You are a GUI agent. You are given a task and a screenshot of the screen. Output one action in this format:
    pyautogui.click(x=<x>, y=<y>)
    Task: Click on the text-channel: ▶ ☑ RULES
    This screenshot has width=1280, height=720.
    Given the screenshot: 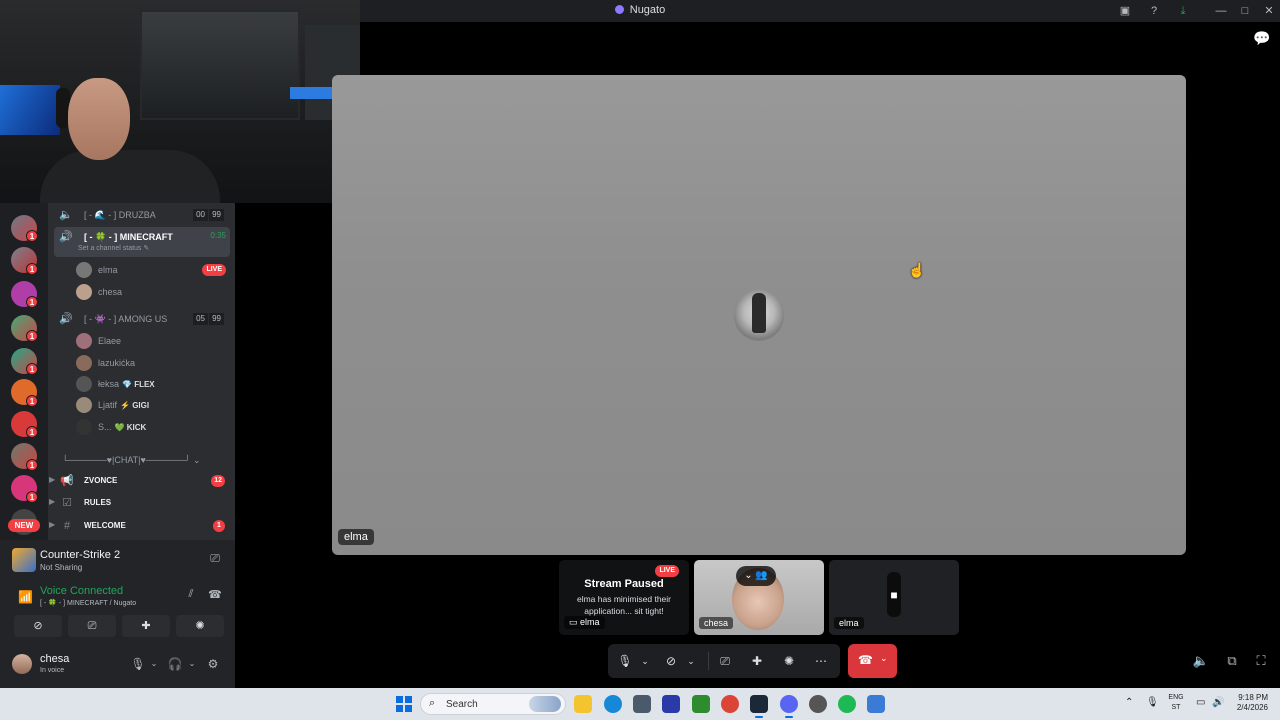 What is the action you would take?
    pyautogui.click(x=141, y=503)
    